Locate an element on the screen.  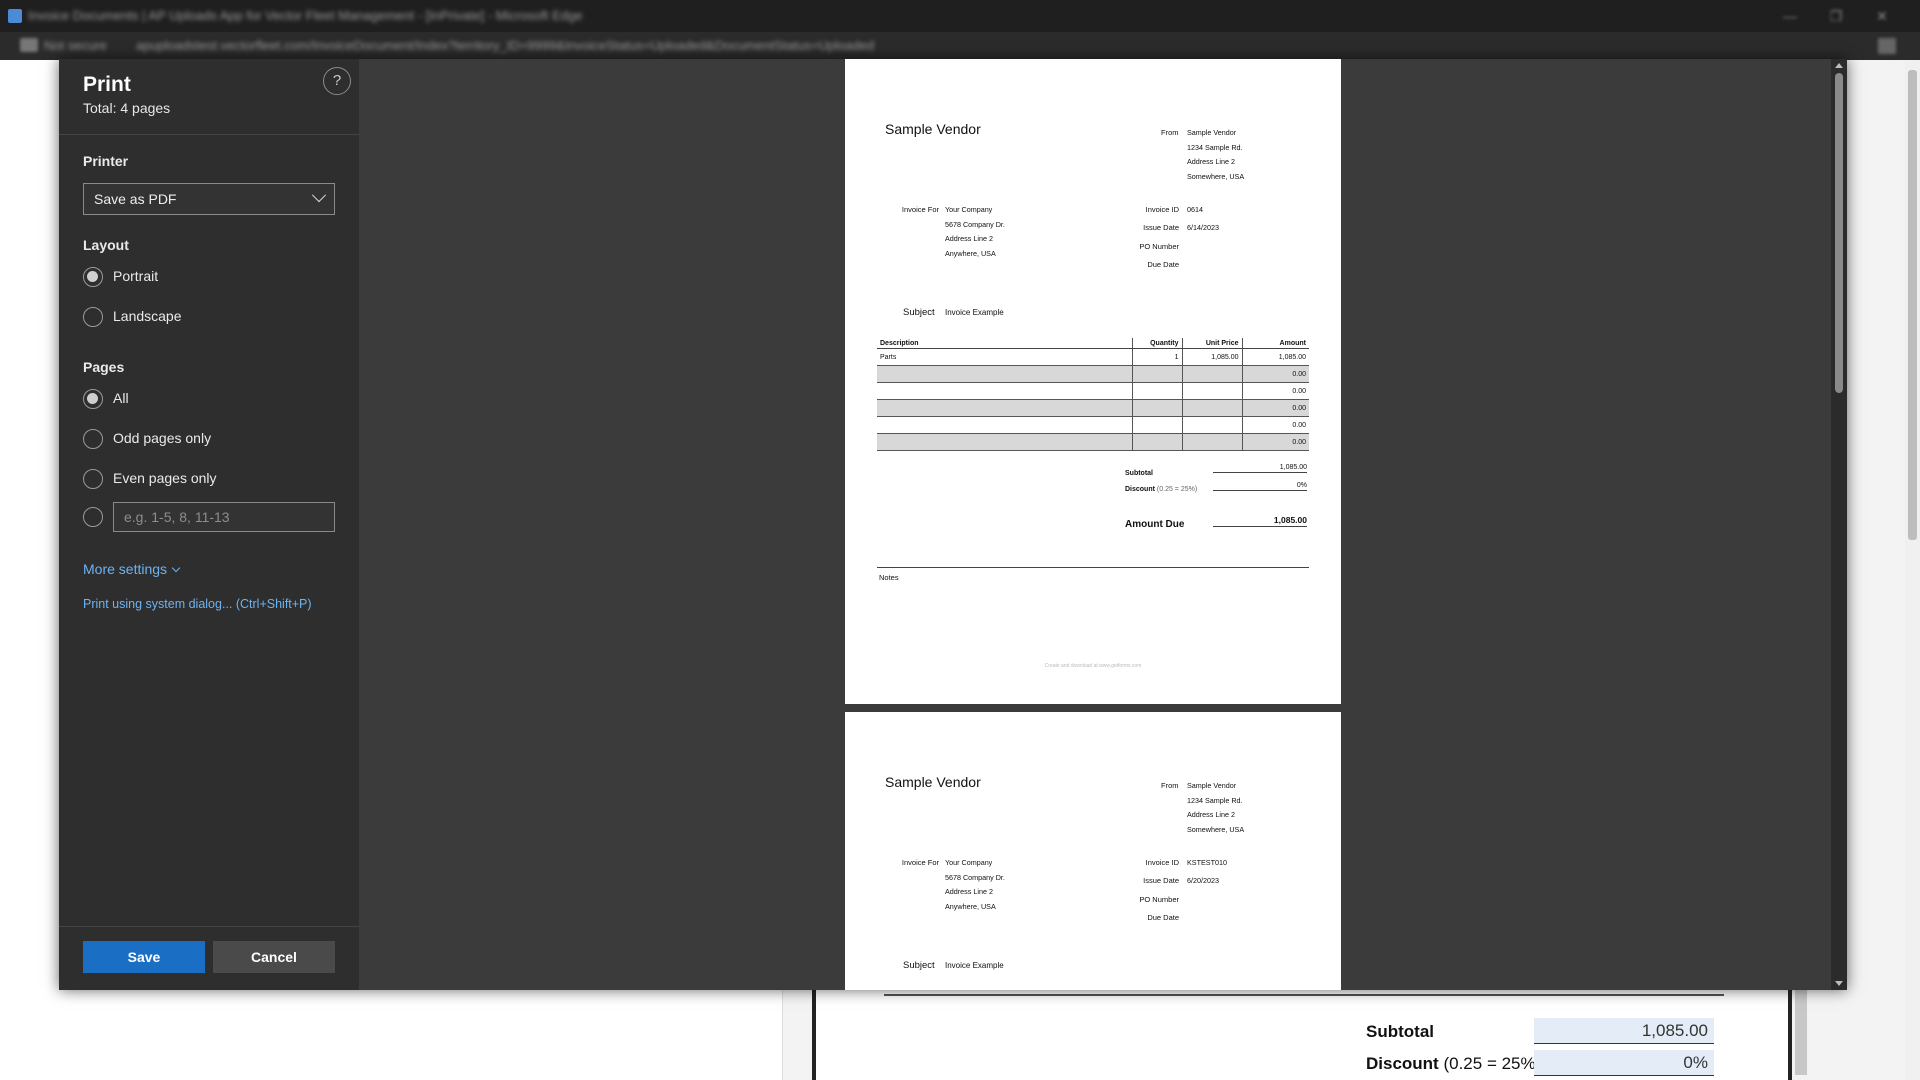
header-divider is located at coordinates (209, 134).